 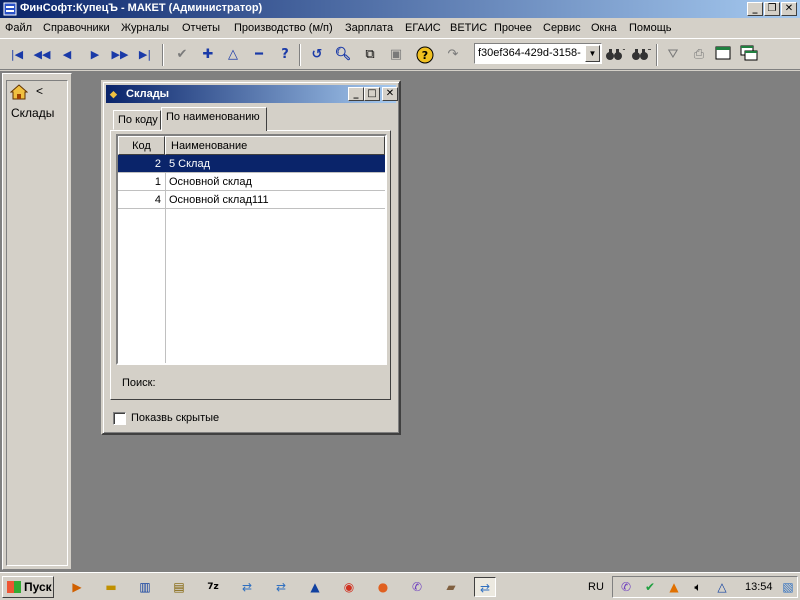 I want to click on home-icon, so click(x=19, y=92).